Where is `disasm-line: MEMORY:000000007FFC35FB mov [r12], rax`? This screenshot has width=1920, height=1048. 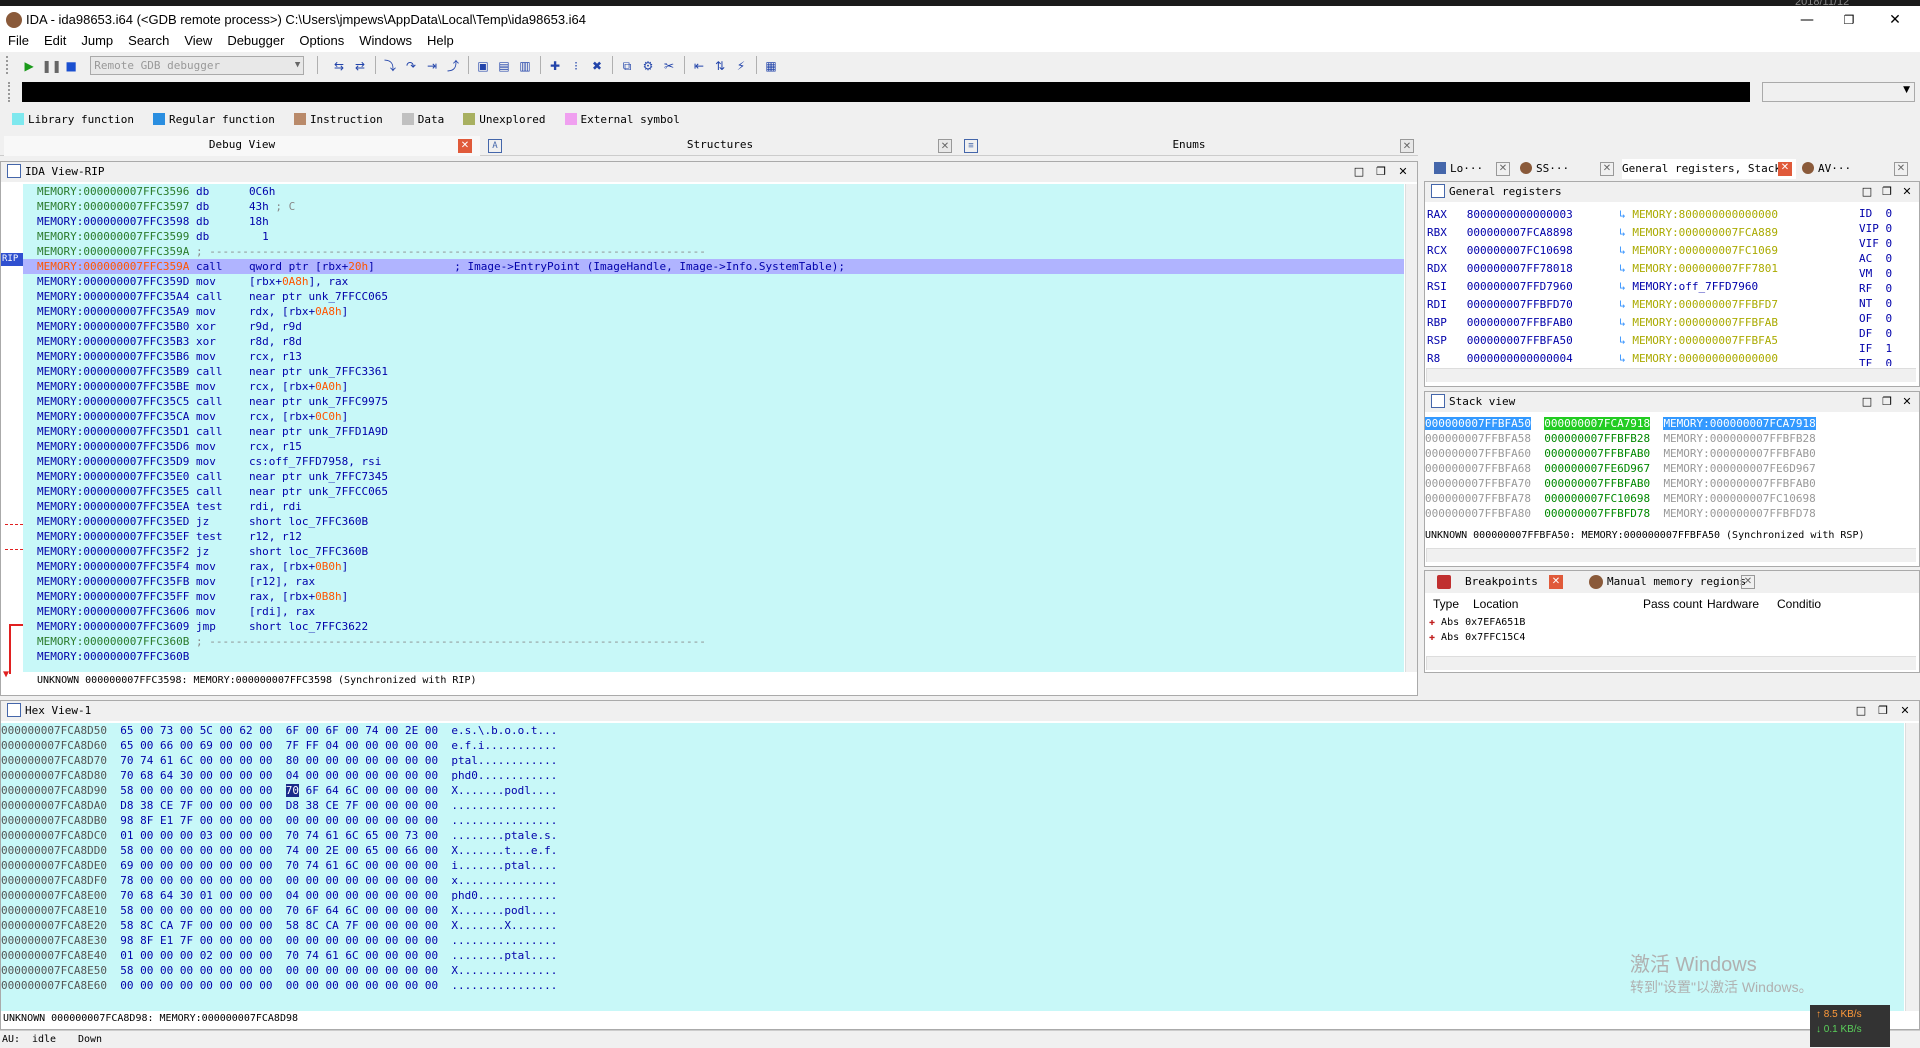
disasm-line: MEMORY:000000007FFC35FB mov [r12], rax is located at coordinates (713, 581).